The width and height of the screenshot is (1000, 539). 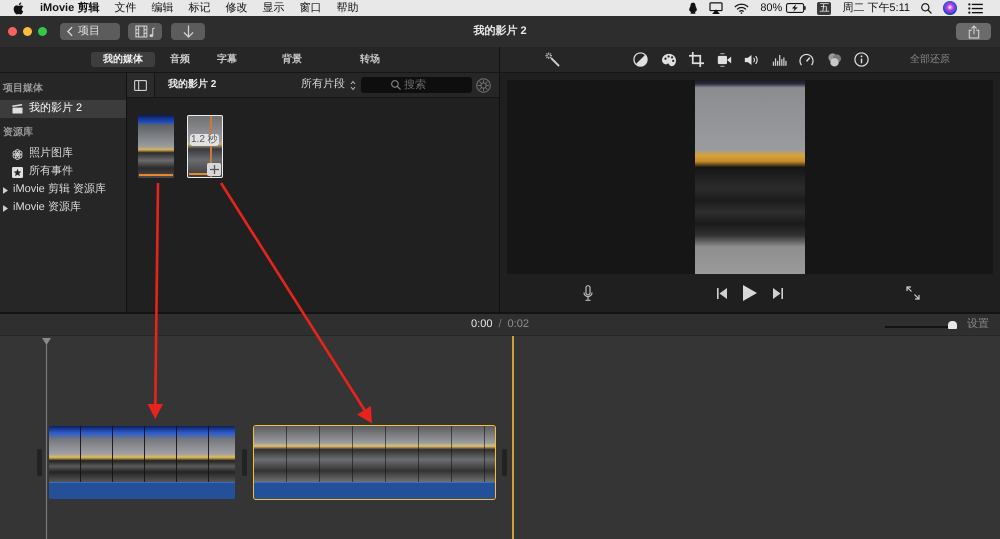 I want to click on menu-item: 标记, so click(x=199, y=8).